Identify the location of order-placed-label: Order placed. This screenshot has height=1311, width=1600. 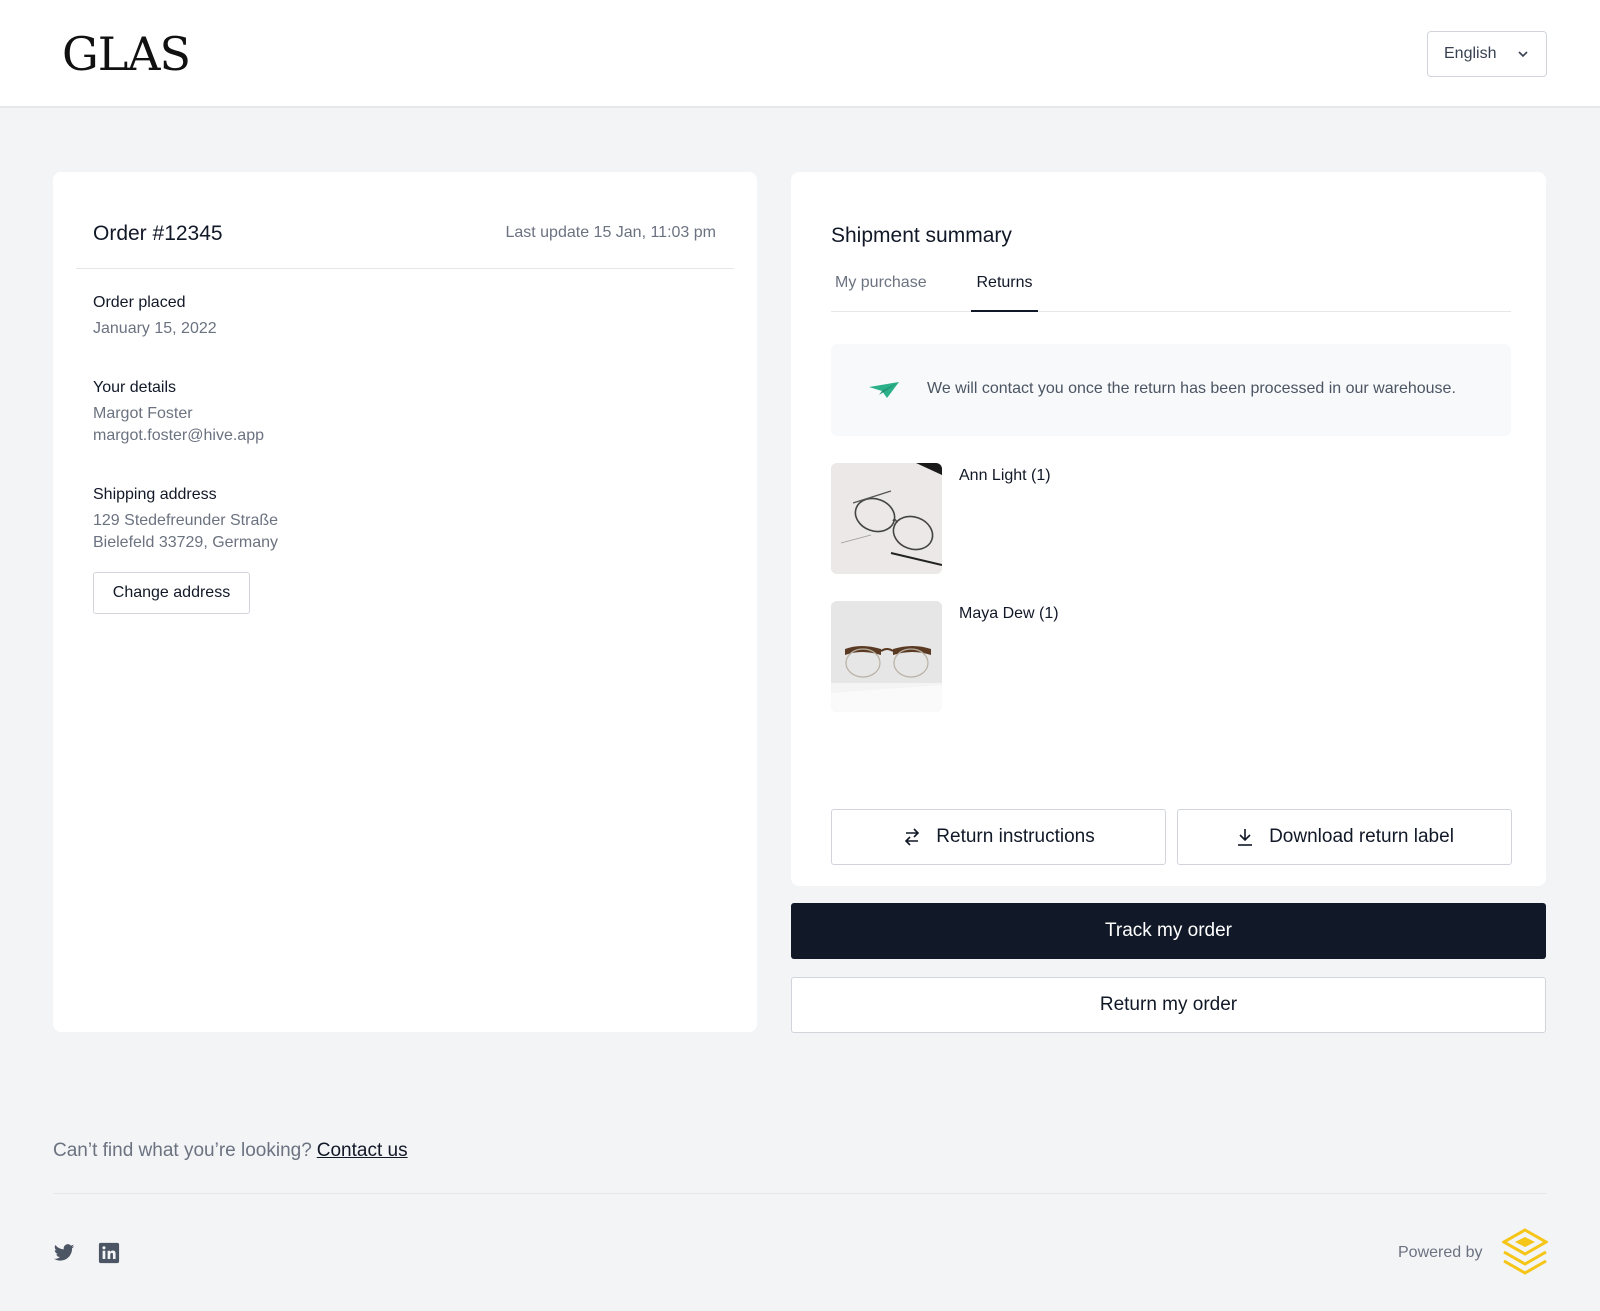
(139, 302).